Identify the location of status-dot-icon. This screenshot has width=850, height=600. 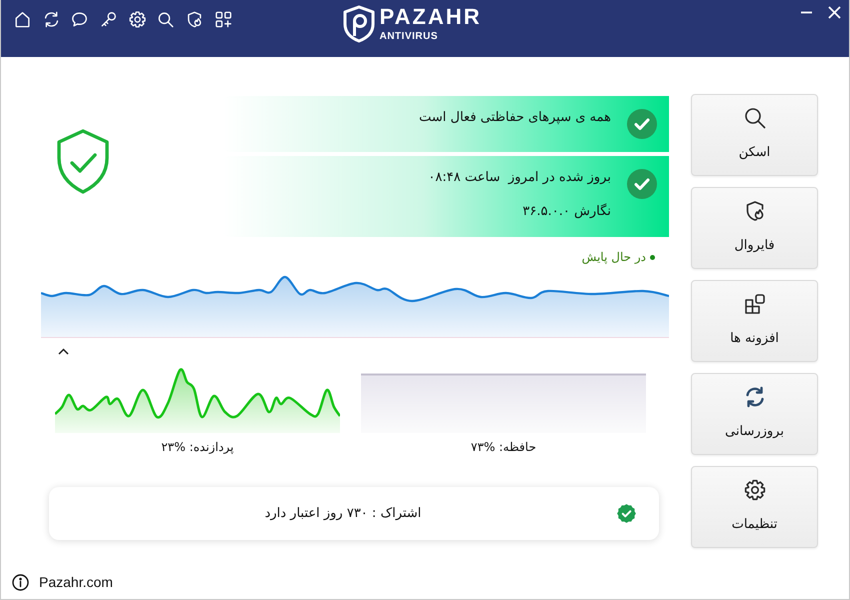
(652, 257).